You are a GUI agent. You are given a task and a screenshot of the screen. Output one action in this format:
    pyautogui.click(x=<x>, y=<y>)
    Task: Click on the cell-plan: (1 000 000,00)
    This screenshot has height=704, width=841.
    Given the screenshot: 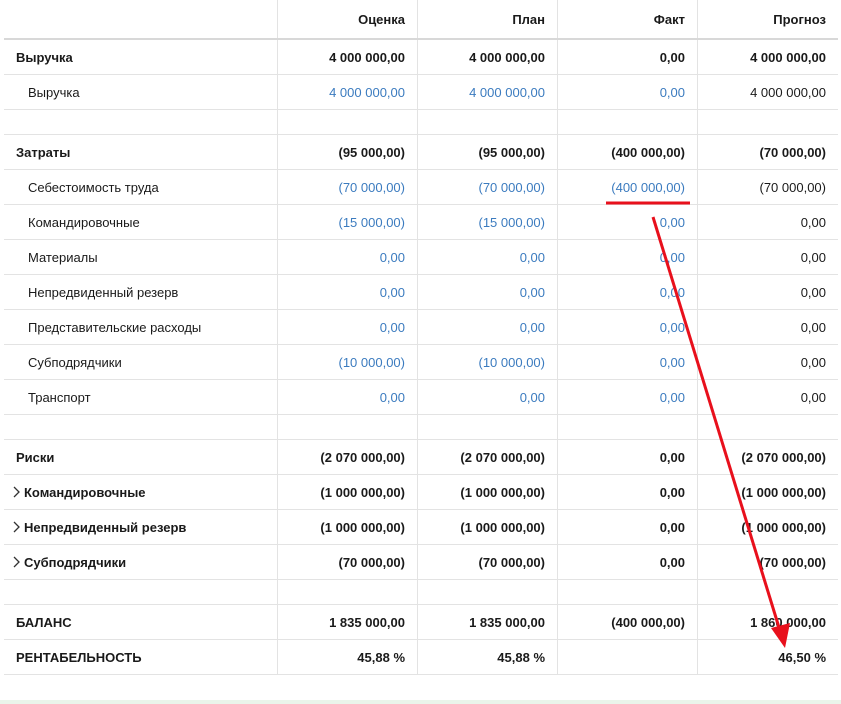 What is the action you would take?
    pyautogui.click(x=488, y=527)
    